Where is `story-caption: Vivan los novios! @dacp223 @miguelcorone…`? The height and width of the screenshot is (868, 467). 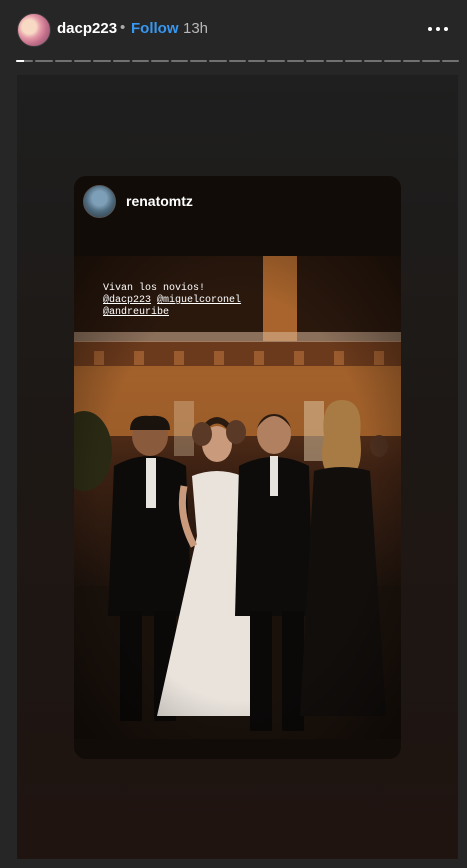 story-caption: Vivan los novios! @dacp223 @miguelcorone… is located at coordinates (172, 301).